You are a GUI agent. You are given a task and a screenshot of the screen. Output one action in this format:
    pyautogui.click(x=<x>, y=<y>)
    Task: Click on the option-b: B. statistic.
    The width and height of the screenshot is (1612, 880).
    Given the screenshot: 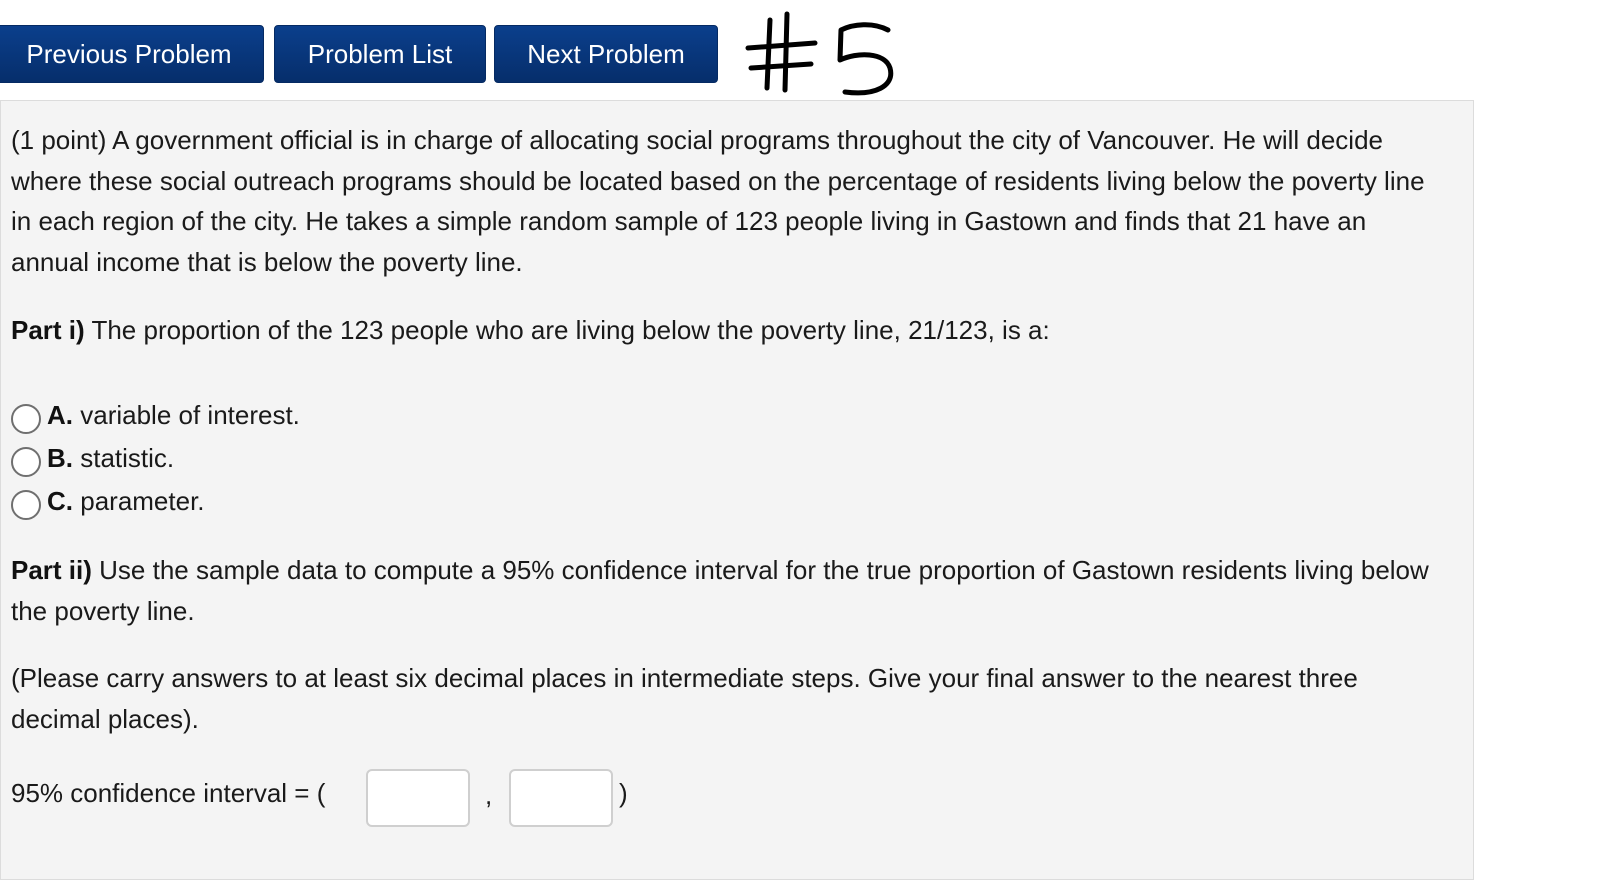 What is the action you would take?
    pyautogui.click(x=93, y=458)
    